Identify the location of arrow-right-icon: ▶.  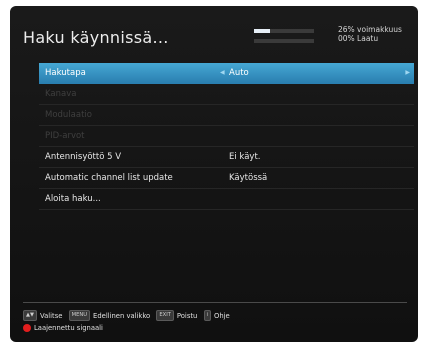
(407, 73).